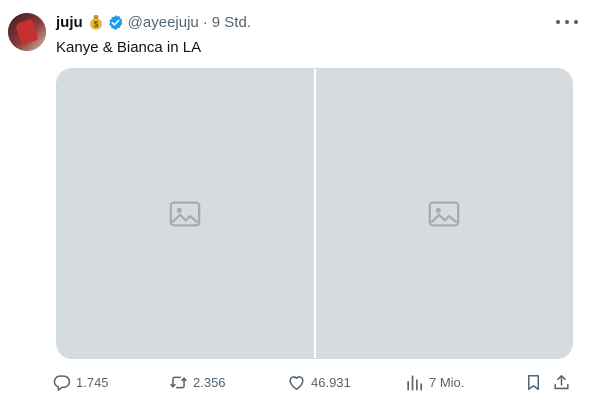 The height and width of the screenshot is (413, 608). What do you see at coordinates (92, 382) in the screenshot?
I see `reply-count: 1.745` at bounding box center [92, 382].